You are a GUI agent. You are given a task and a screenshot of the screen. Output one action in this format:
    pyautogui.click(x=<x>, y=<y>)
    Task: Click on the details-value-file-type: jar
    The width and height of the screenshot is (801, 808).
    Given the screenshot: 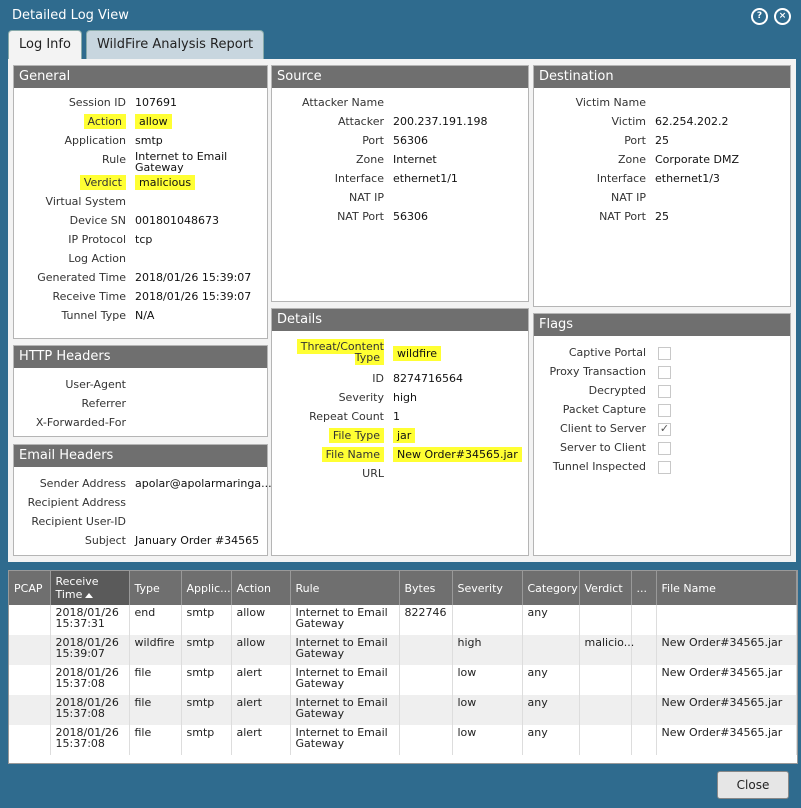 What is the action you would take?
    pyautogui.click(x=458, y=435)
    